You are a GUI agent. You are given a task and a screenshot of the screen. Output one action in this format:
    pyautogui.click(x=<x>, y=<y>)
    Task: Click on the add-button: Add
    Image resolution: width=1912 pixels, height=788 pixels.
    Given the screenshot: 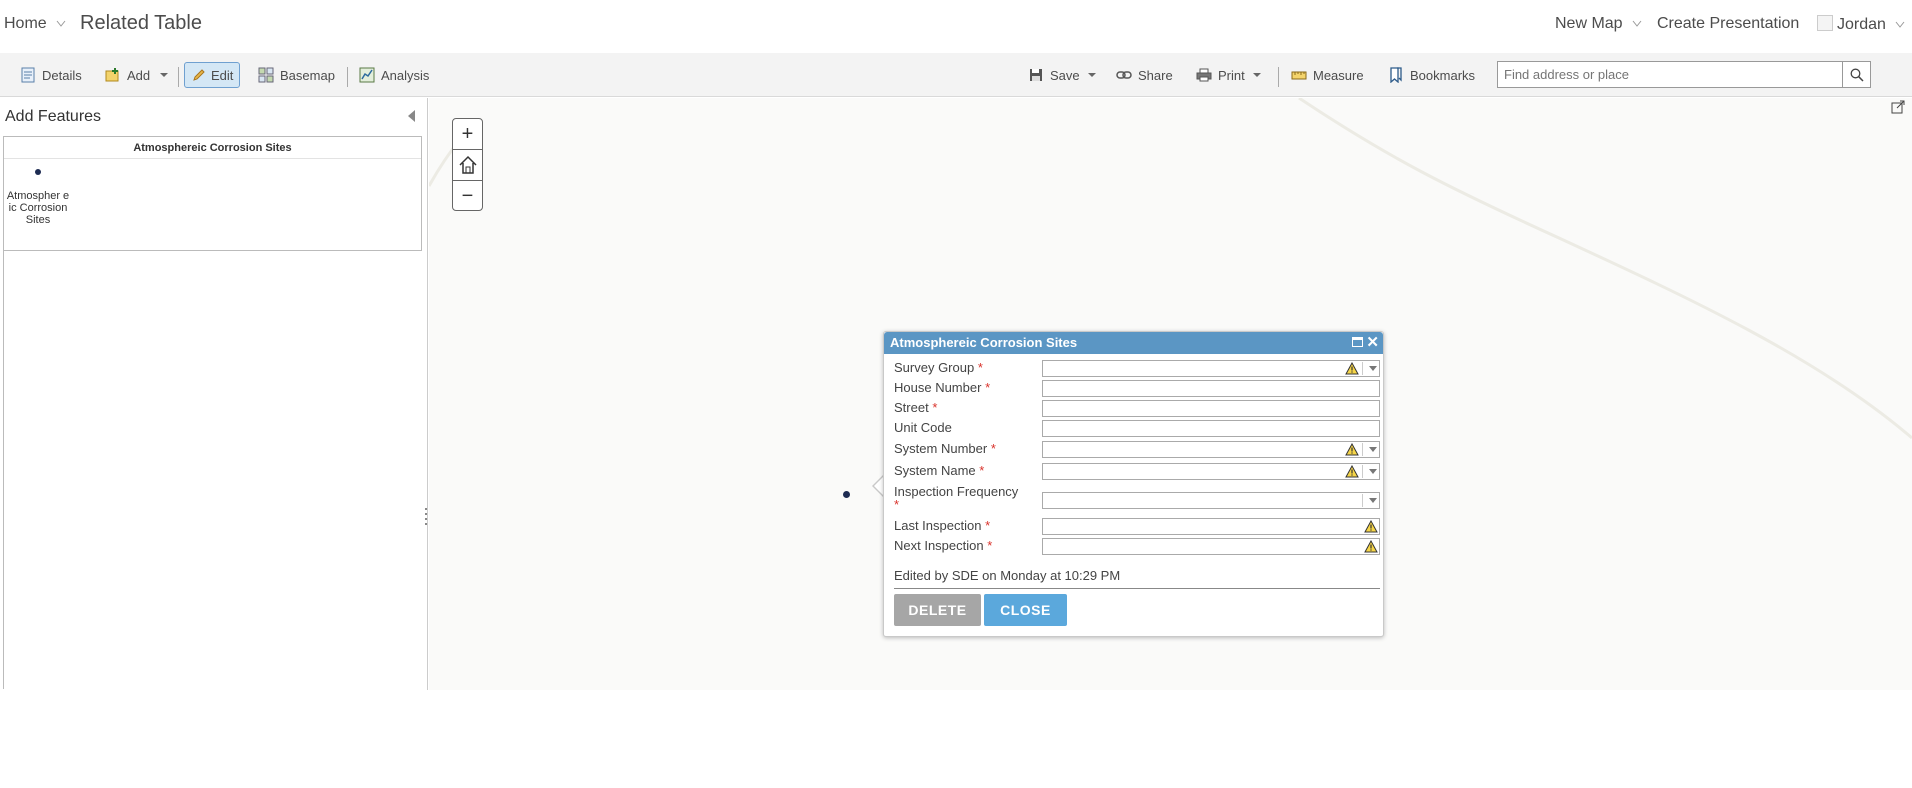 What is the action you would take?
    pyautogui.click(x=136, y=75)
    